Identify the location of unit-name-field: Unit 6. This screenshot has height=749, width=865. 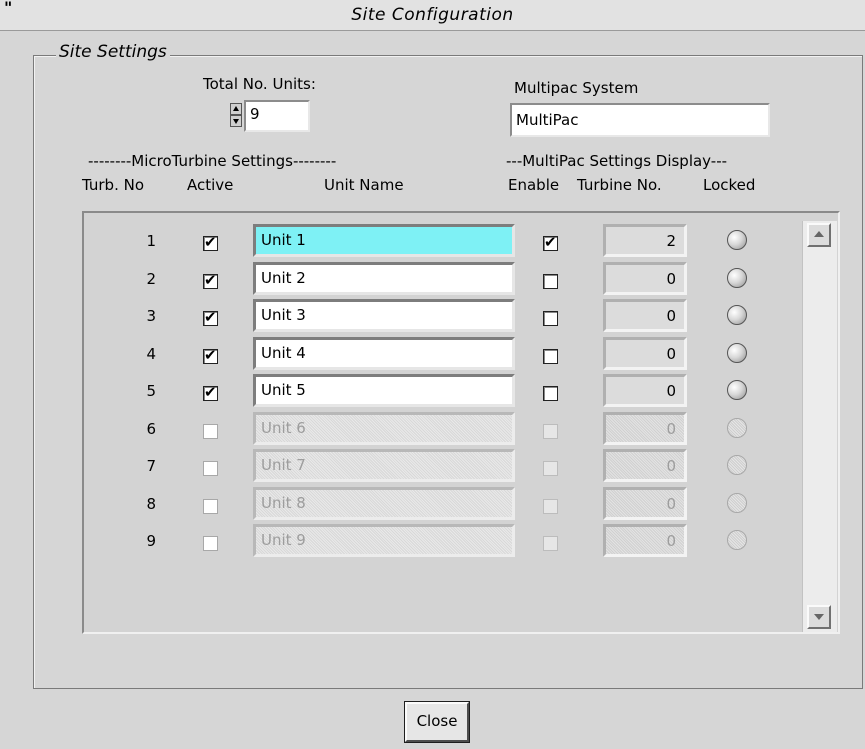
(384, 428).